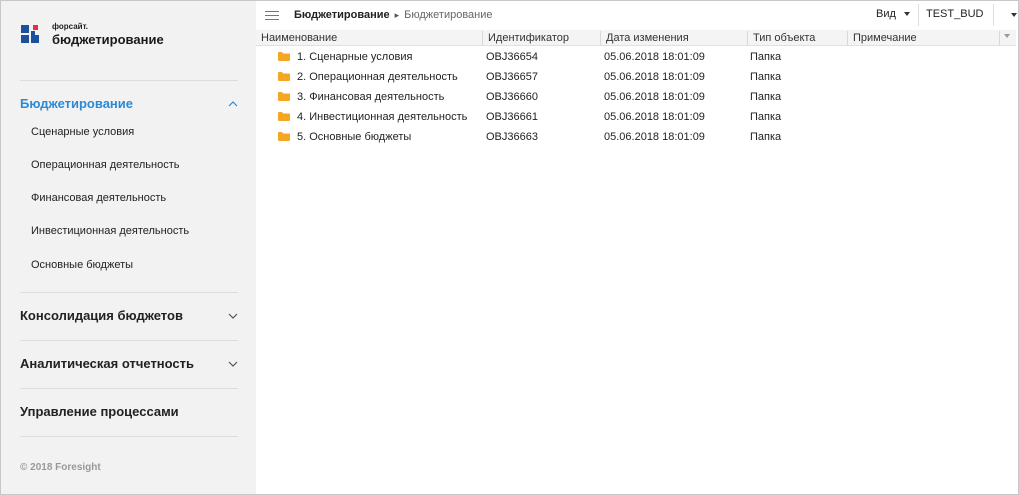 Image resolution: width=1019 pixels, height=495 pixels. What do you see at coordinates (98, 198) in the screenshot?
I see `sidebar-item-financial-activity: Финансовая деятельность` at bounding box center [98, 198].